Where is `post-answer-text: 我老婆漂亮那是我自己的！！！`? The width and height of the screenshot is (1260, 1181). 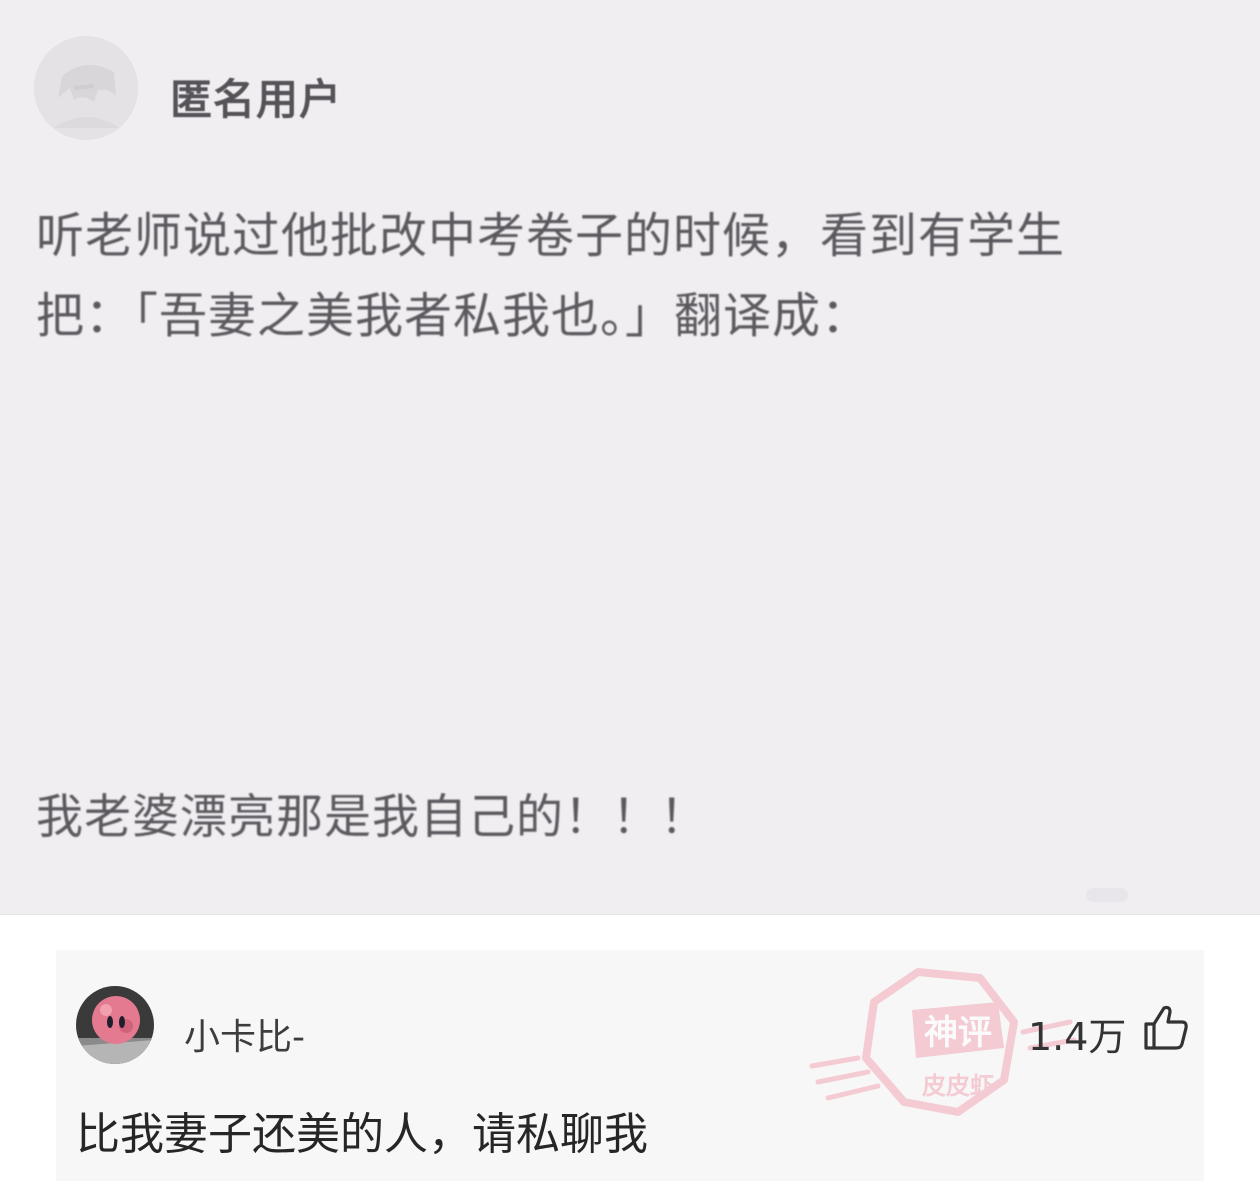 post-answer-text: 我老婆漂亮那是我自己的！！！ is located at coordinates (372, 817).